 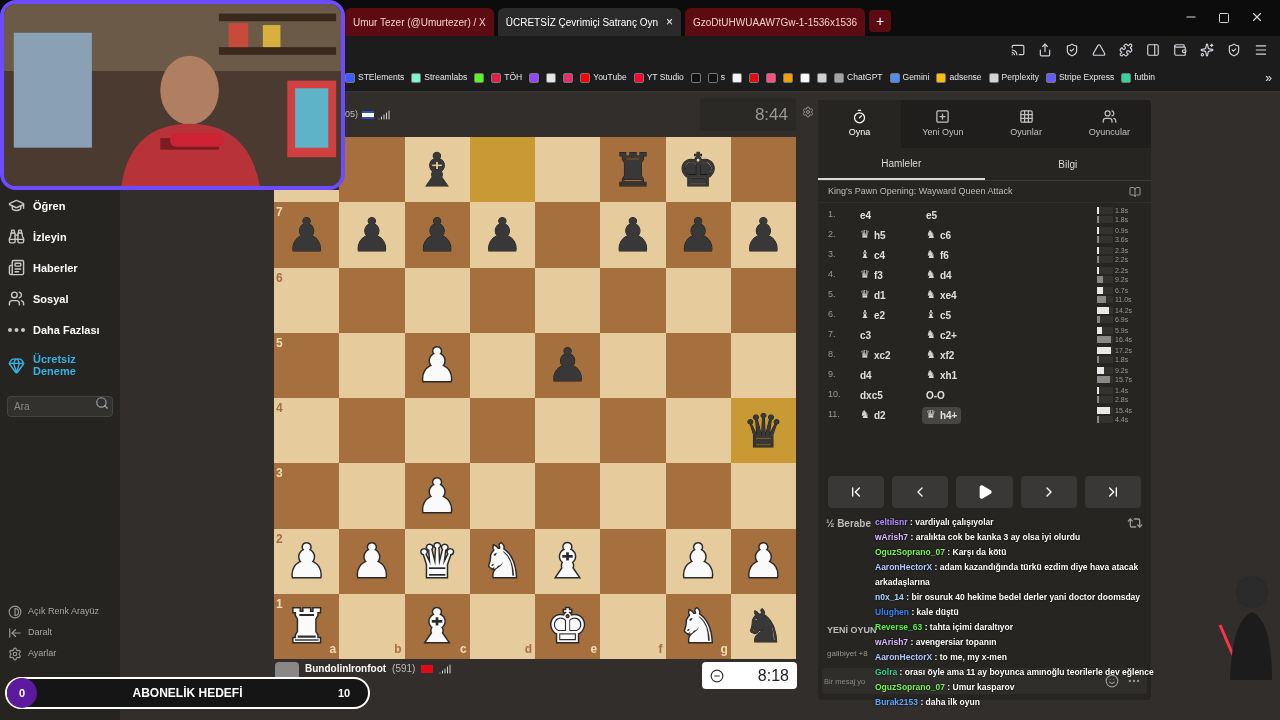 What do you see at coordinates (943, 124) in the screenshot?
I see `panel-tab: Yeni Oyun` at bounding box center [943, 124].